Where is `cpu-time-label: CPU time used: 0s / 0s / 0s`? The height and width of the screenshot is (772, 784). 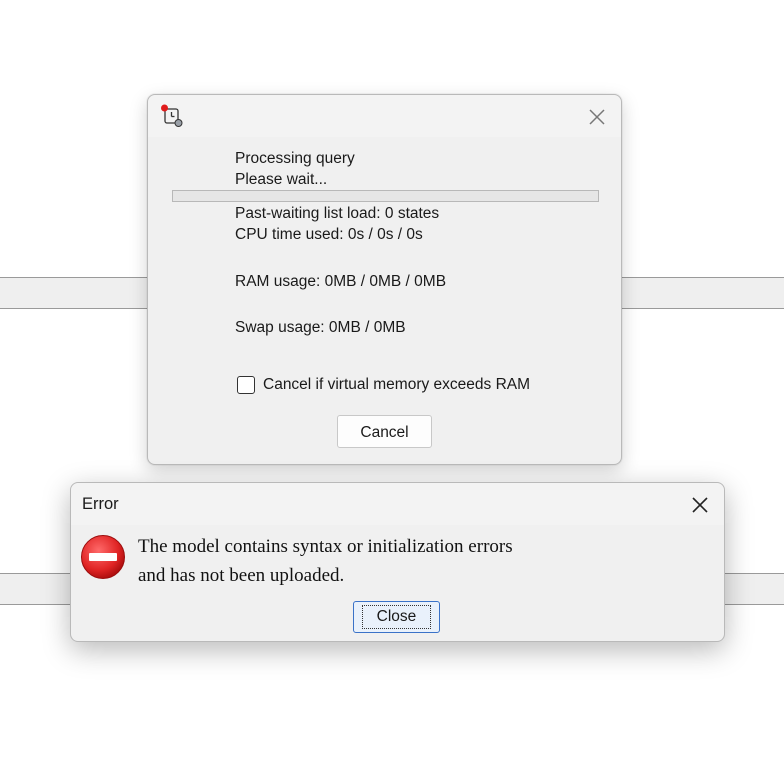 cpu-time-label: CPU time used: 0s / 0s / 0s is located at coordinates (329, 234).